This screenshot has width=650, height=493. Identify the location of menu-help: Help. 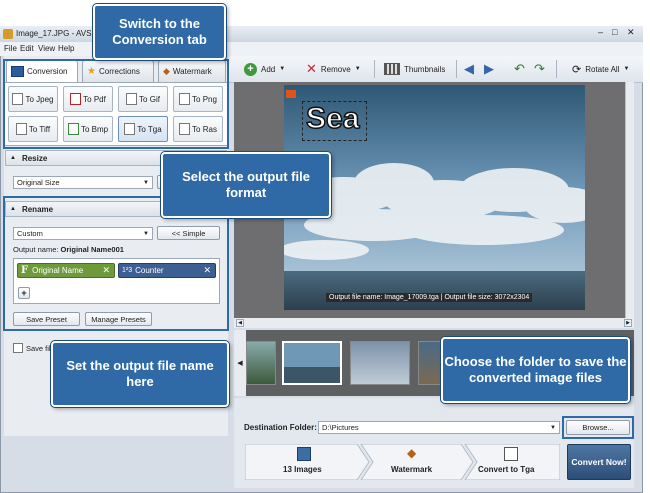
(66, 48).